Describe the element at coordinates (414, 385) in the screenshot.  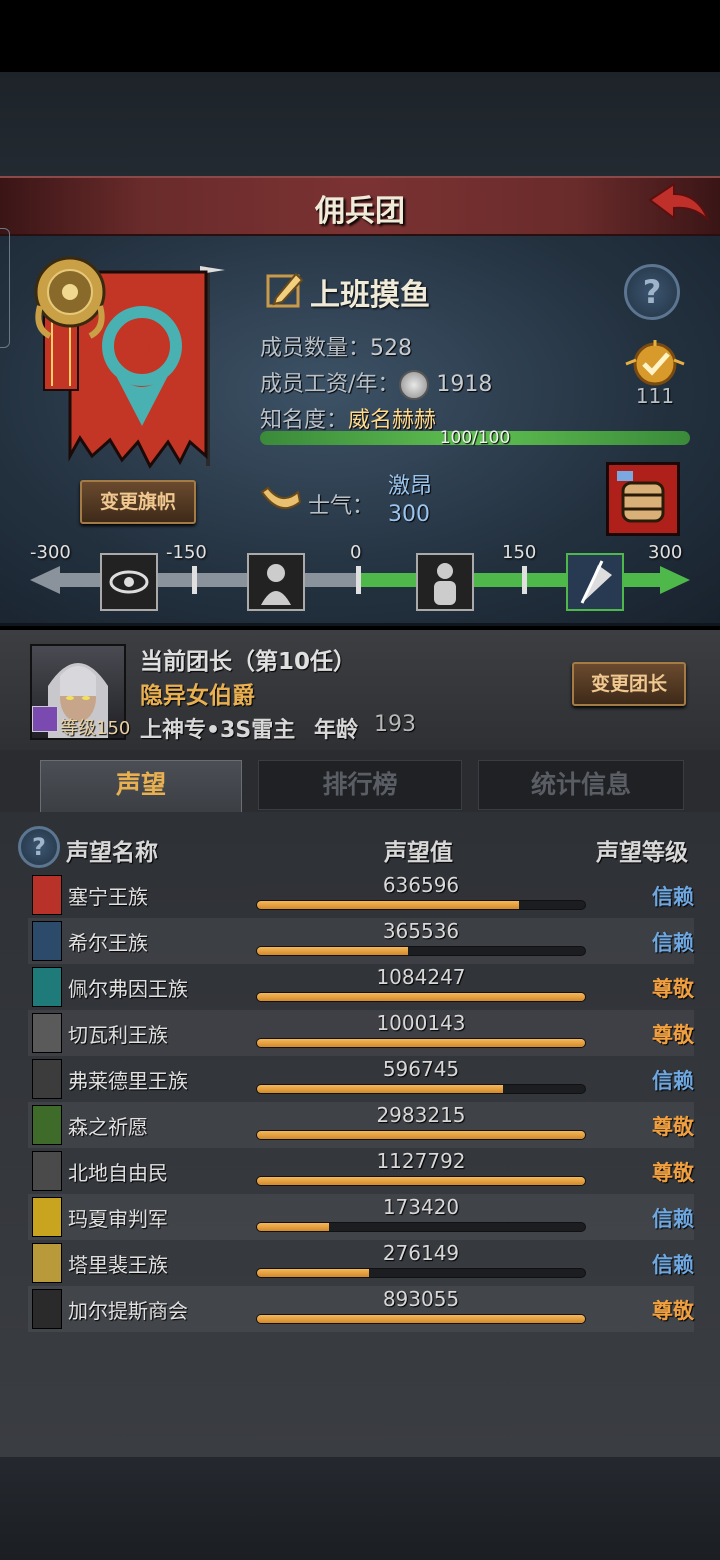
I see `silver-coin-icon` at that location.